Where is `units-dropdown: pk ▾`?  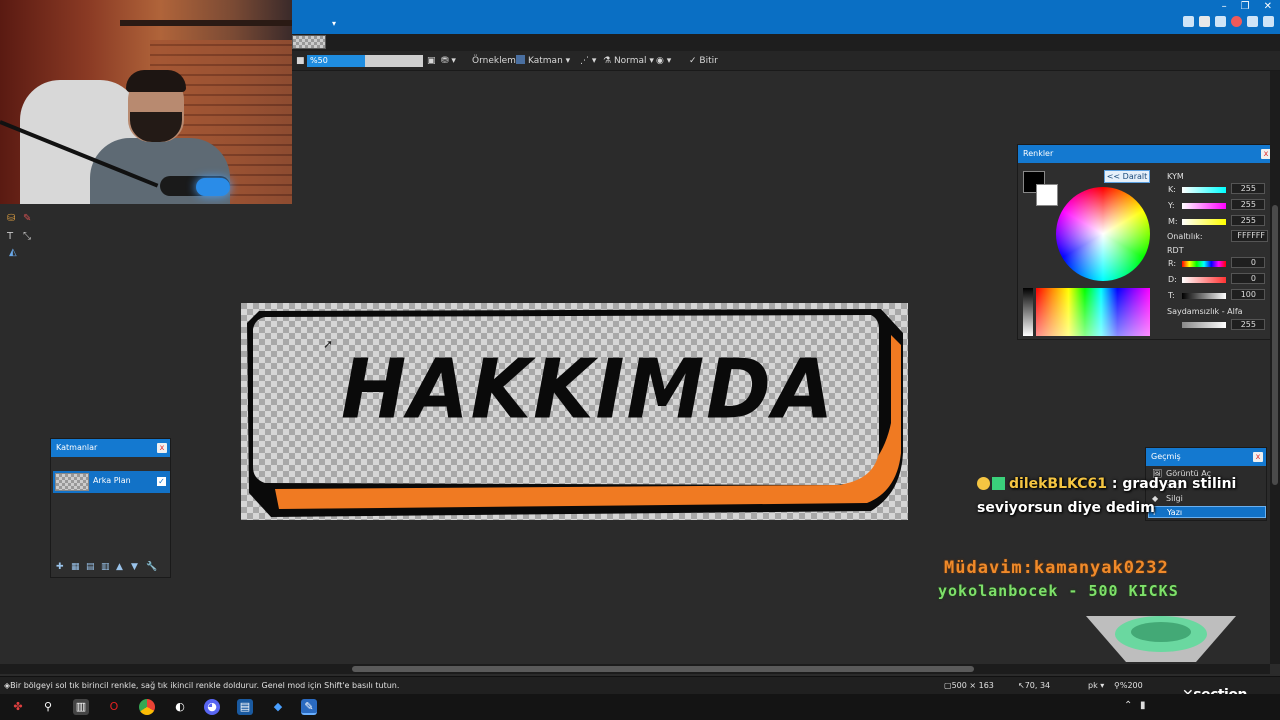
units-dropdown: pk ▾ is located at coordinates (1096, 685).